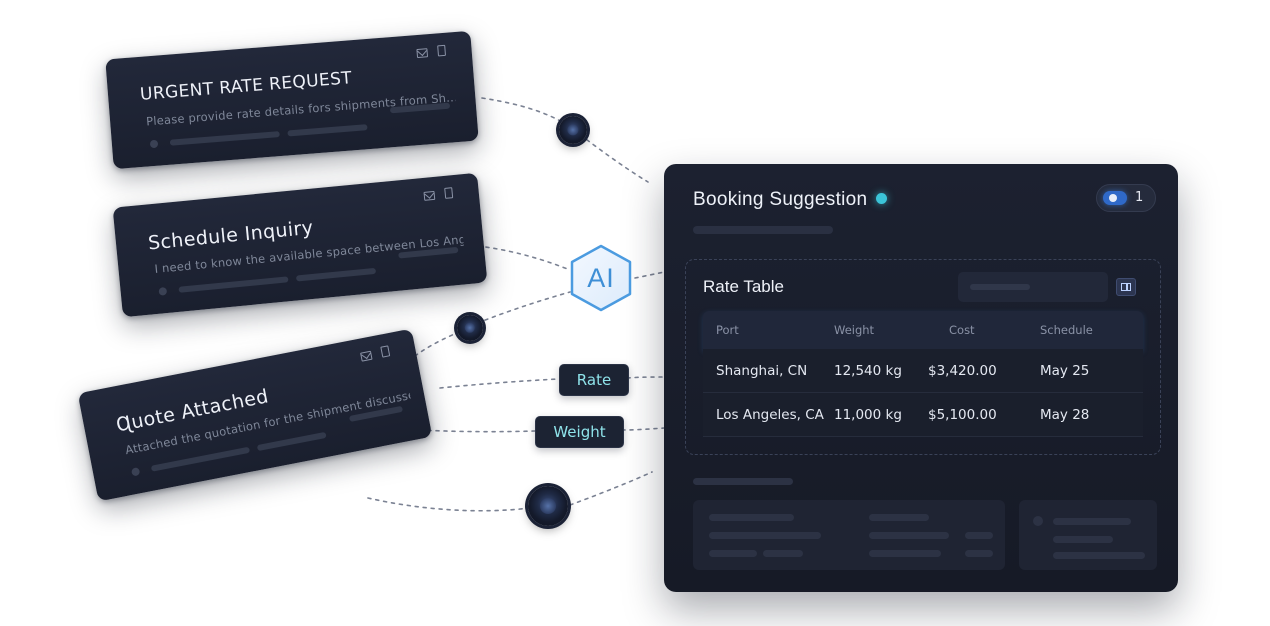 This screenshot has width=1270, height=626. I want to click on cell-cost: $5,100.00, so click(962, 414).